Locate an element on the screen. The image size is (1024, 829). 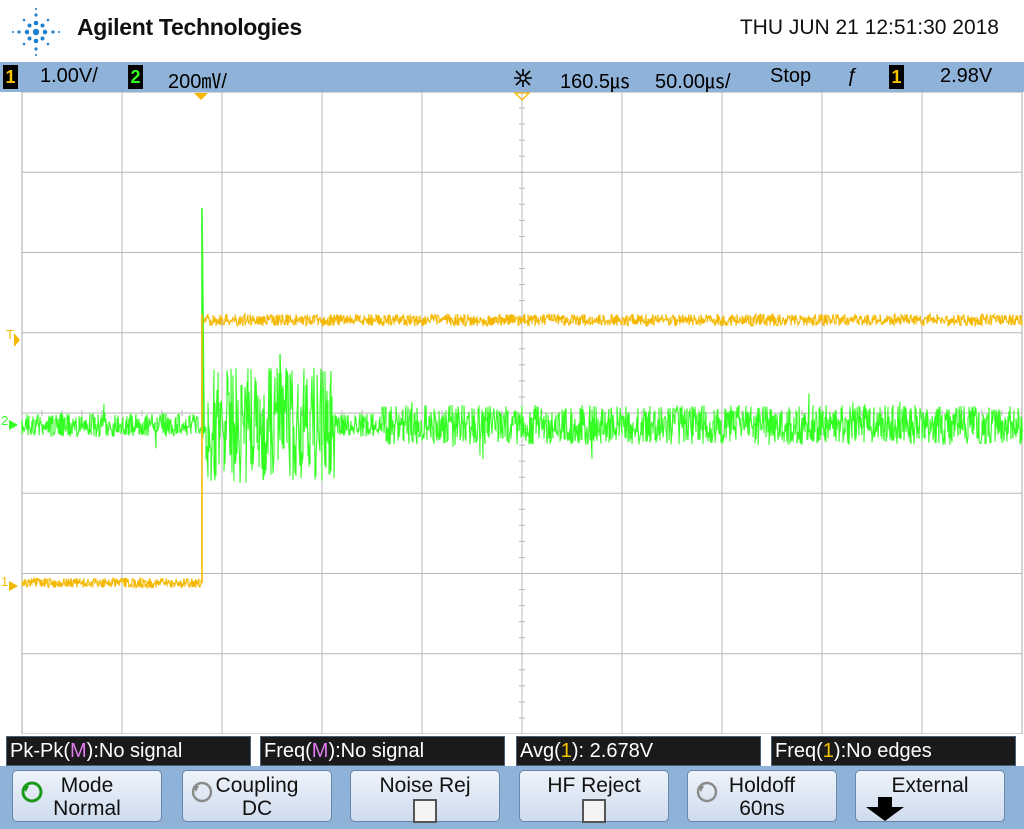
trigger-level-marker: T is located at coordinates (10, 334).